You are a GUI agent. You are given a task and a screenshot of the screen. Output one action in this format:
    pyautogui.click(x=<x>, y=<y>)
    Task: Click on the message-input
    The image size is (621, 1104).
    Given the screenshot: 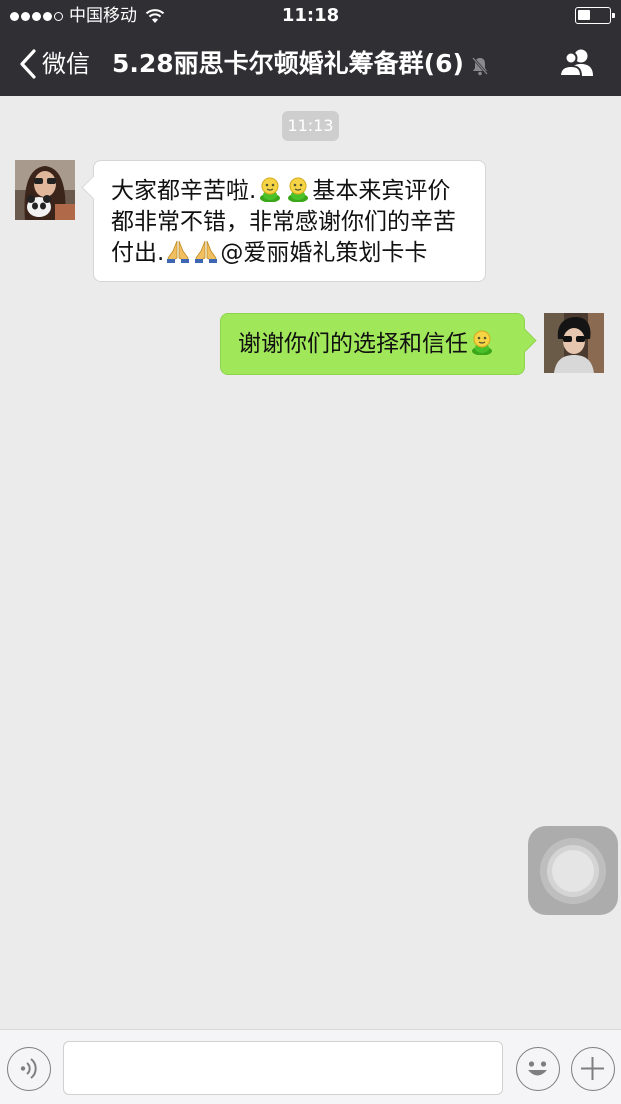 What is the action you would take?
    pyautogui.click(x=283, y=1068)
    